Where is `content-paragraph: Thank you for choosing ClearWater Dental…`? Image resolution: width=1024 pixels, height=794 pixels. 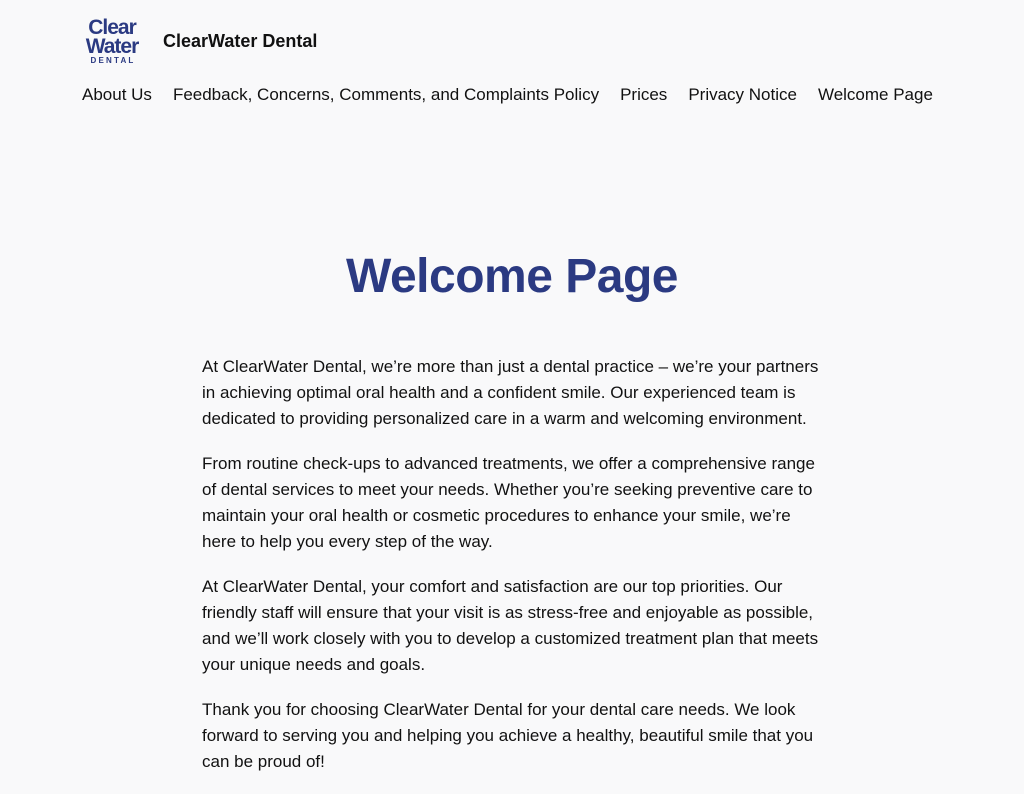 content-paragraph: Thank you for choosing ClearWater Dental… is located at coordinates (508, 735).